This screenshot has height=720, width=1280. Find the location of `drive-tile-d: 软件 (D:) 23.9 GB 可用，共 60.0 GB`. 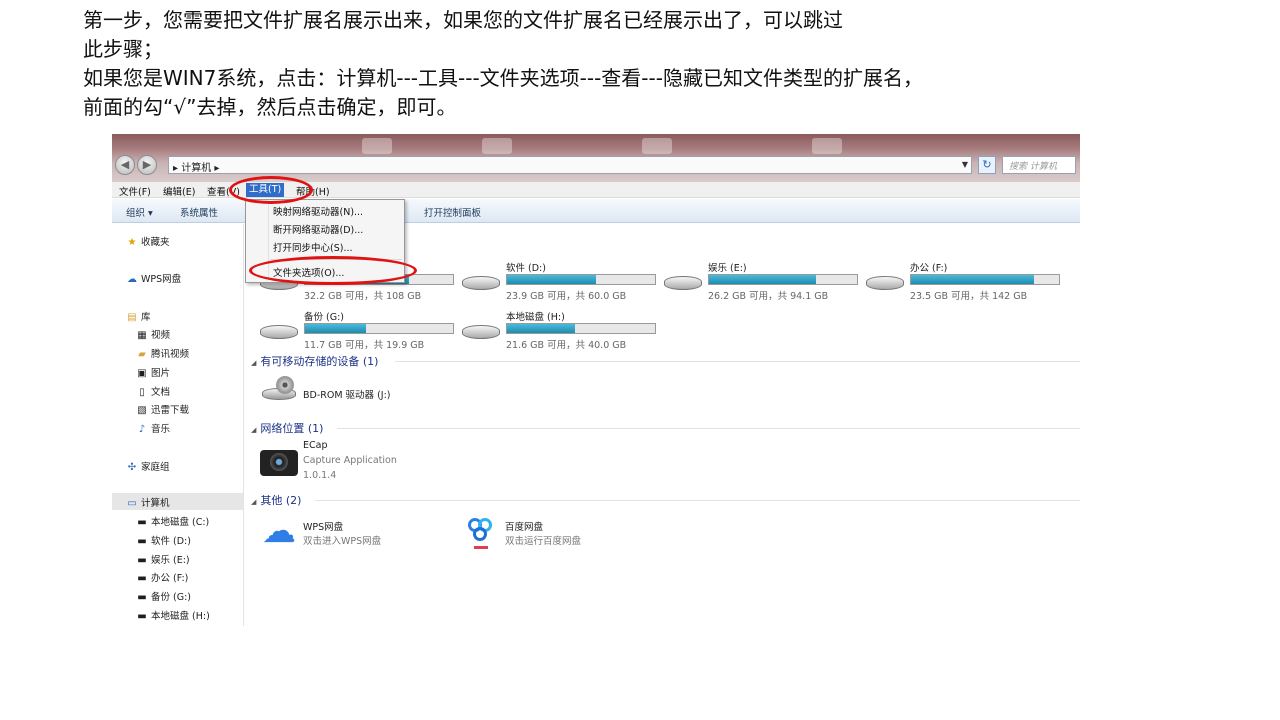

drive-tile-d: 软件 (D:) 23.9 GB 可用，共 60.0 GB is located at coordinates (562, 282).